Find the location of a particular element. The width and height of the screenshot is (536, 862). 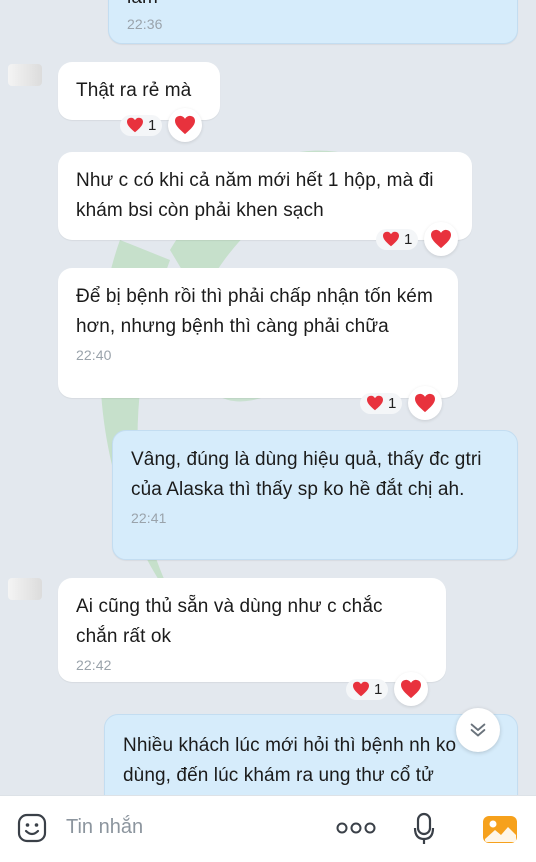

scroll-to-bottom-button is located at coordinates (478, 730).